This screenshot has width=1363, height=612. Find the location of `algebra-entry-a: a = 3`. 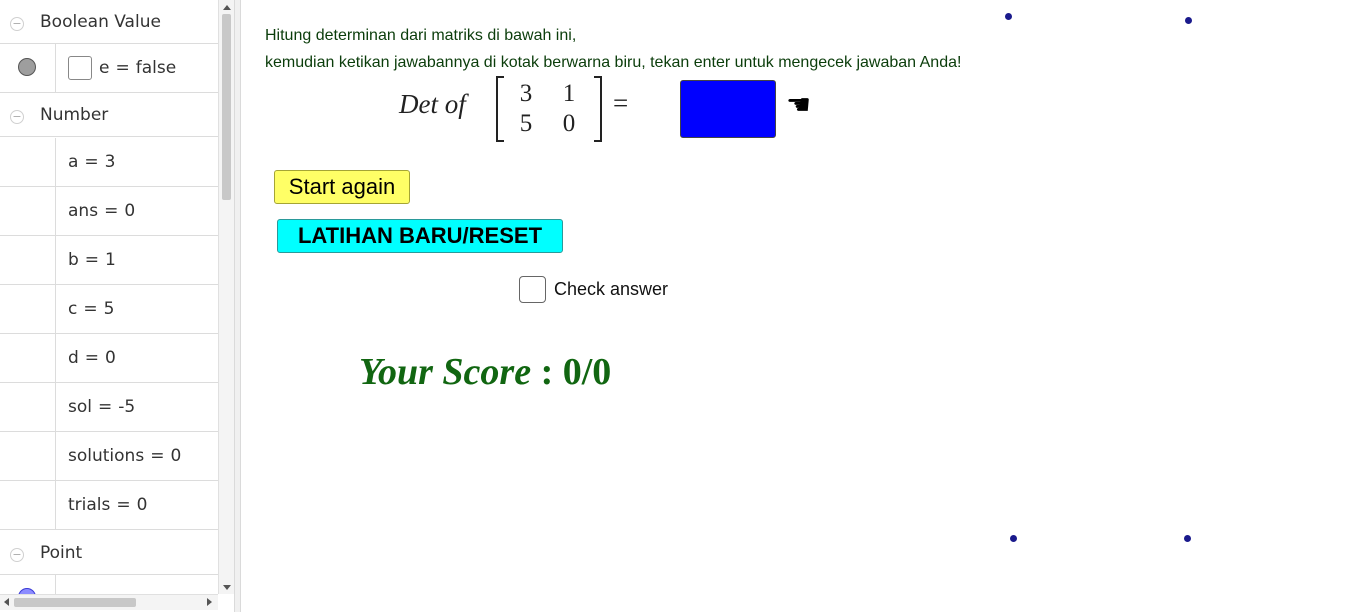

algebra-entry-a: a = 3 is located at coordinates (92, 162).